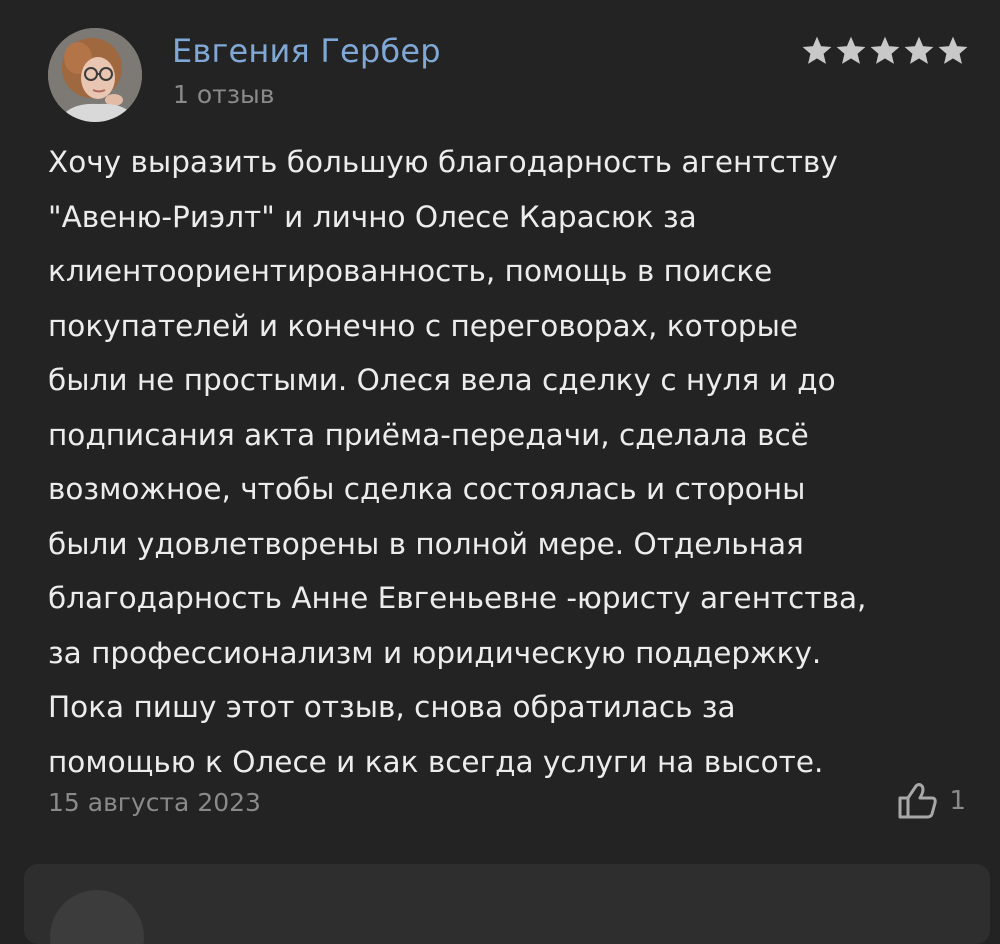 The width and height of the screenshot is (1000, 944). I want to click on rating-stars, so click(885, 51).